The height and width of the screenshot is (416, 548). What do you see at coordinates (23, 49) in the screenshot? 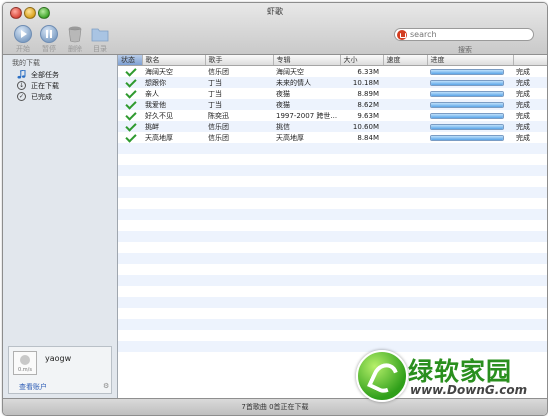
I see `start-button-label: 开始` at bounding box center [23, 49].